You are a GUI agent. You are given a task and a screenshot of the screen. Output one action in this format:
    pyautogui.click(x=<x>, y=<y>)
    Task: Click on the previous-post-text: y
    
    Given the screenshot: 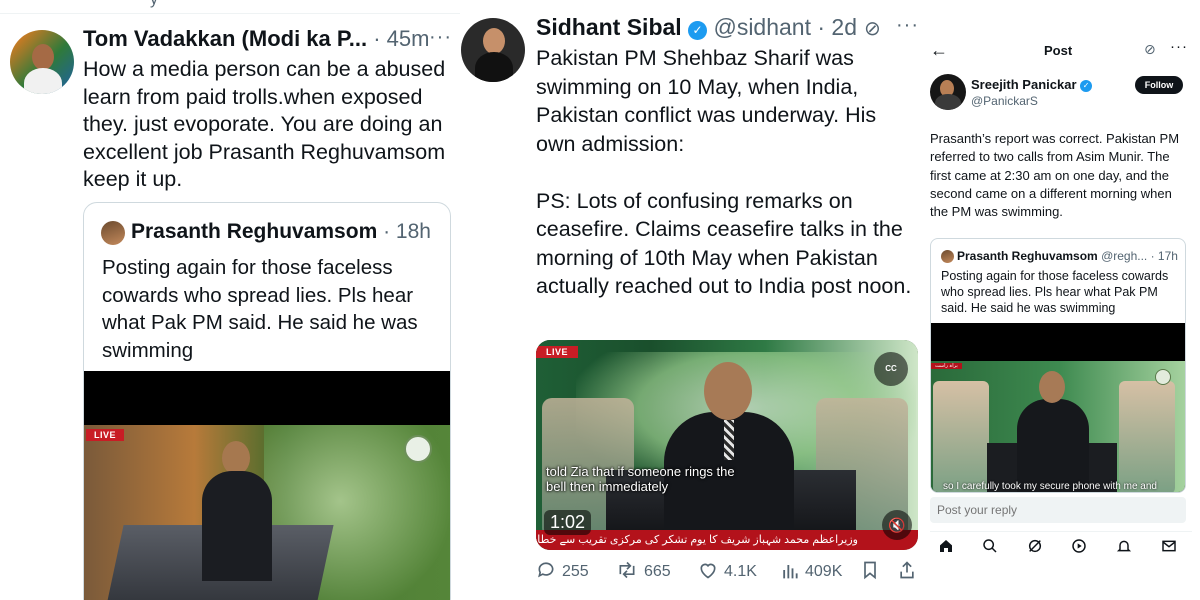 What is the action you would take?
    pyautogui.click(x=154, y=4)
    